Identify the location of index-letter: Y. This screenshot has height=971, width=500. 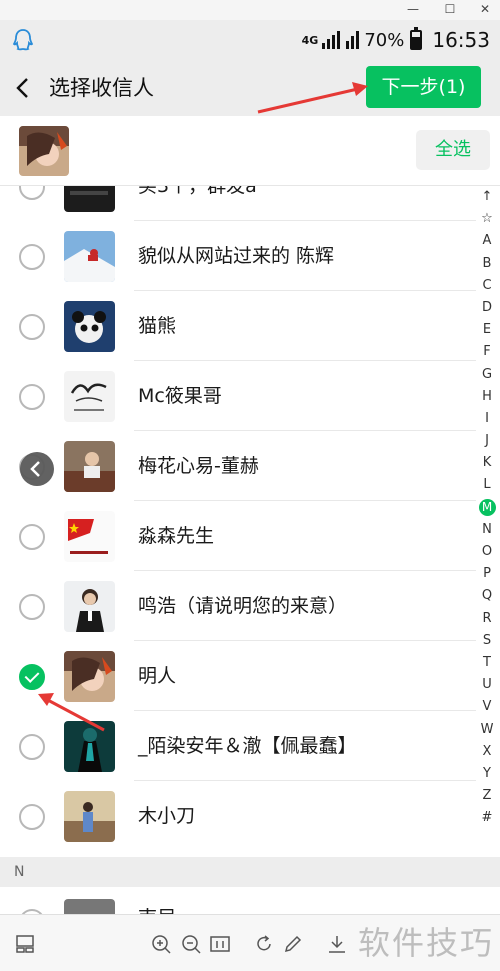
(487, 774).